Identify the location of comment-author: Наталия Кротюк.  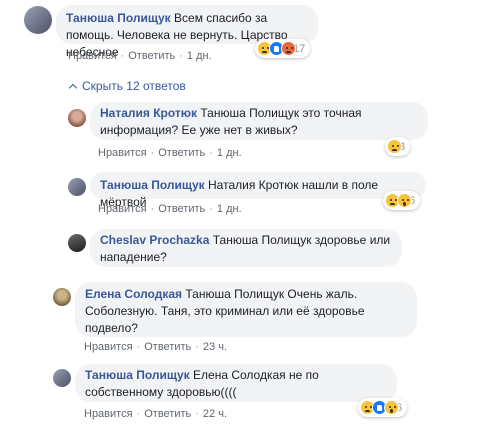
(148, 113).